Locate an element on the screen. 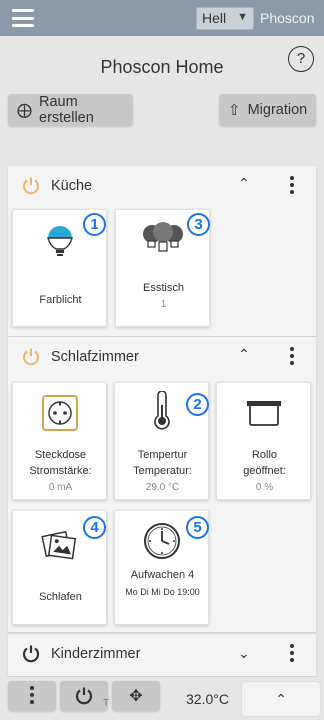 The width and height of the screenshot is (324, 720). scroll-up-button: ⌃ is located at coordinates (281, 699).